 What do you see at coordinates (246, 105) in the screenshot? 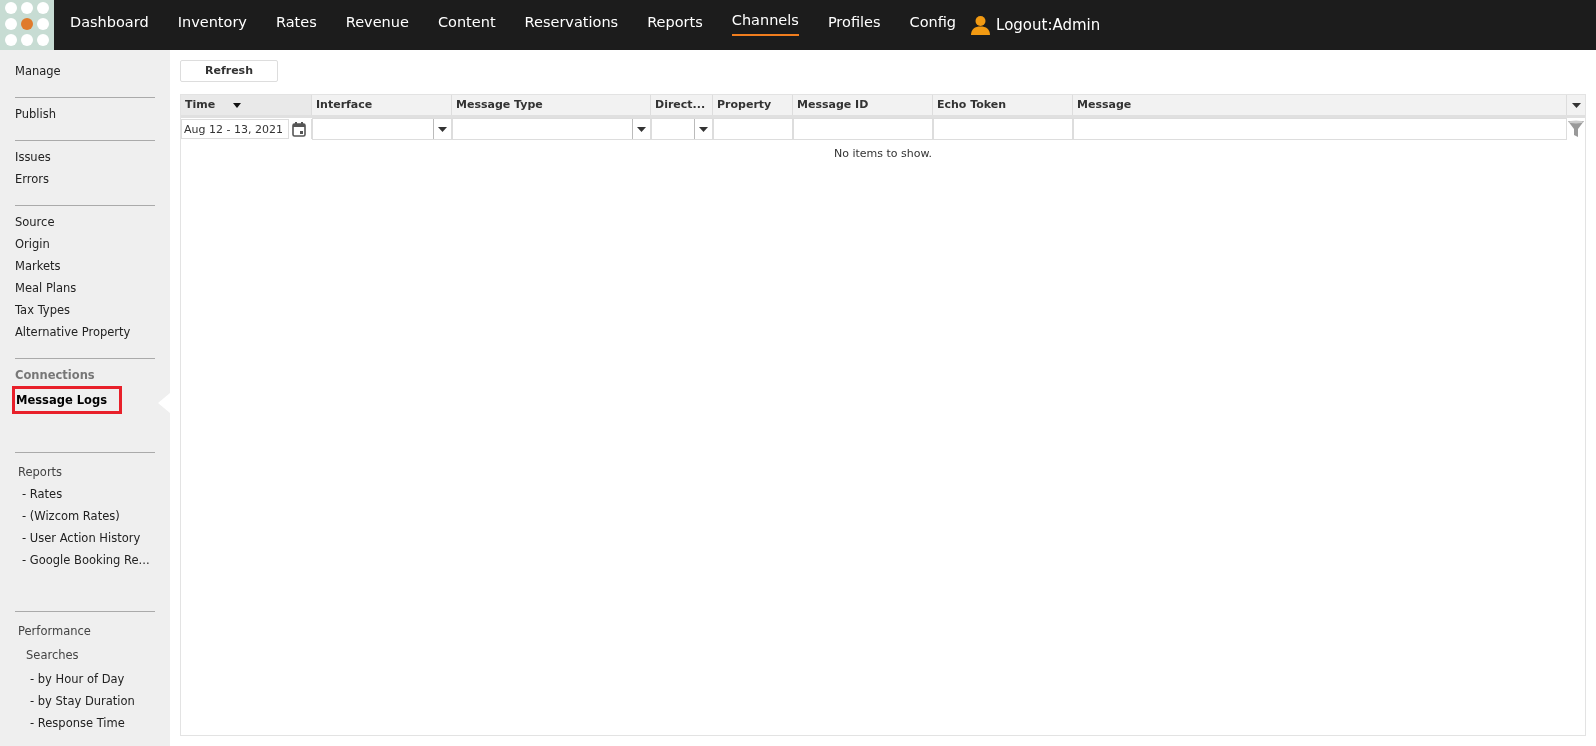
I see `column-header: Time` at bounding box center [246, 105].